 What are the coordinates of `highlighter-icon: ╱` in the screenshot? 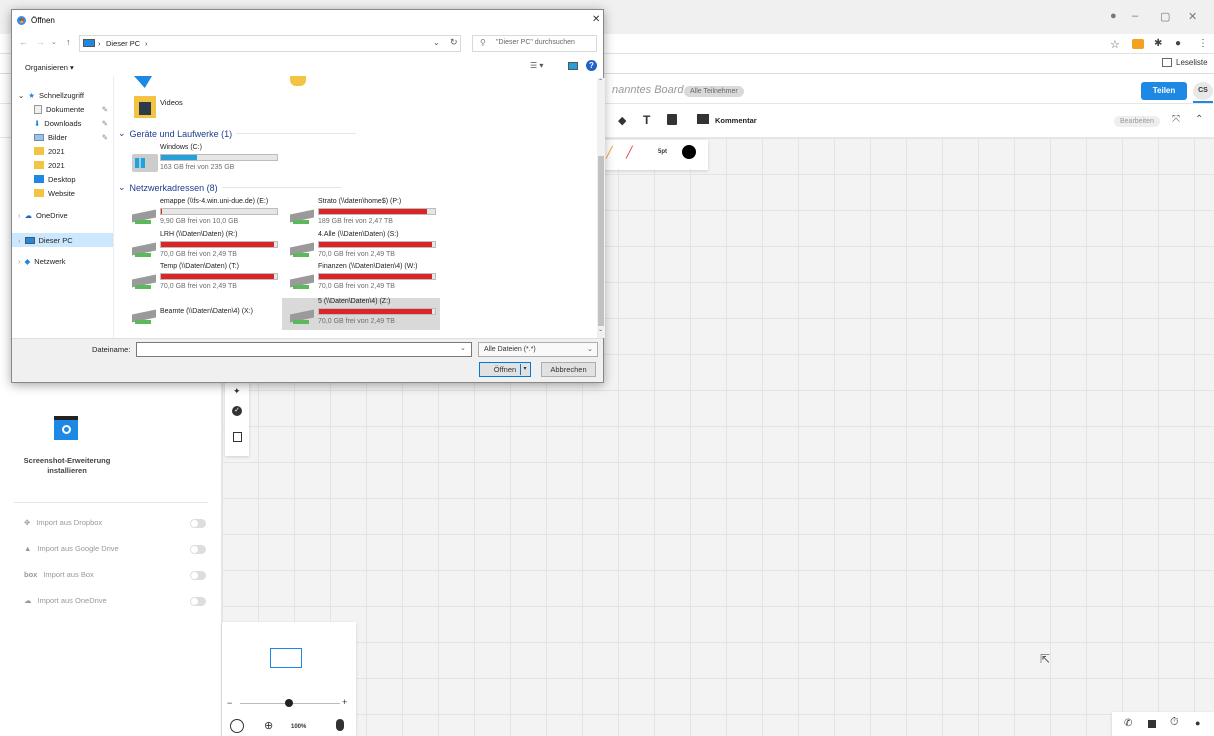 It's located at (609, 152).